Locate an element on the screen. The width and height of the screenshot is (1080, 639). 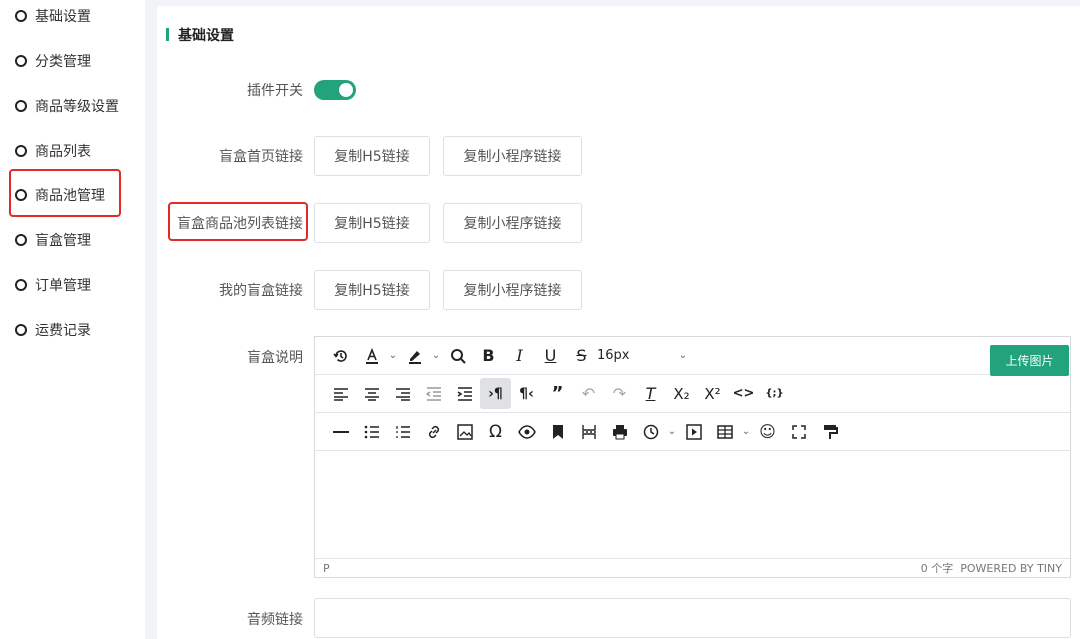
editor-statusbar: P 0 个字 POWERED BY TINY is located at coordinates (692, 567).